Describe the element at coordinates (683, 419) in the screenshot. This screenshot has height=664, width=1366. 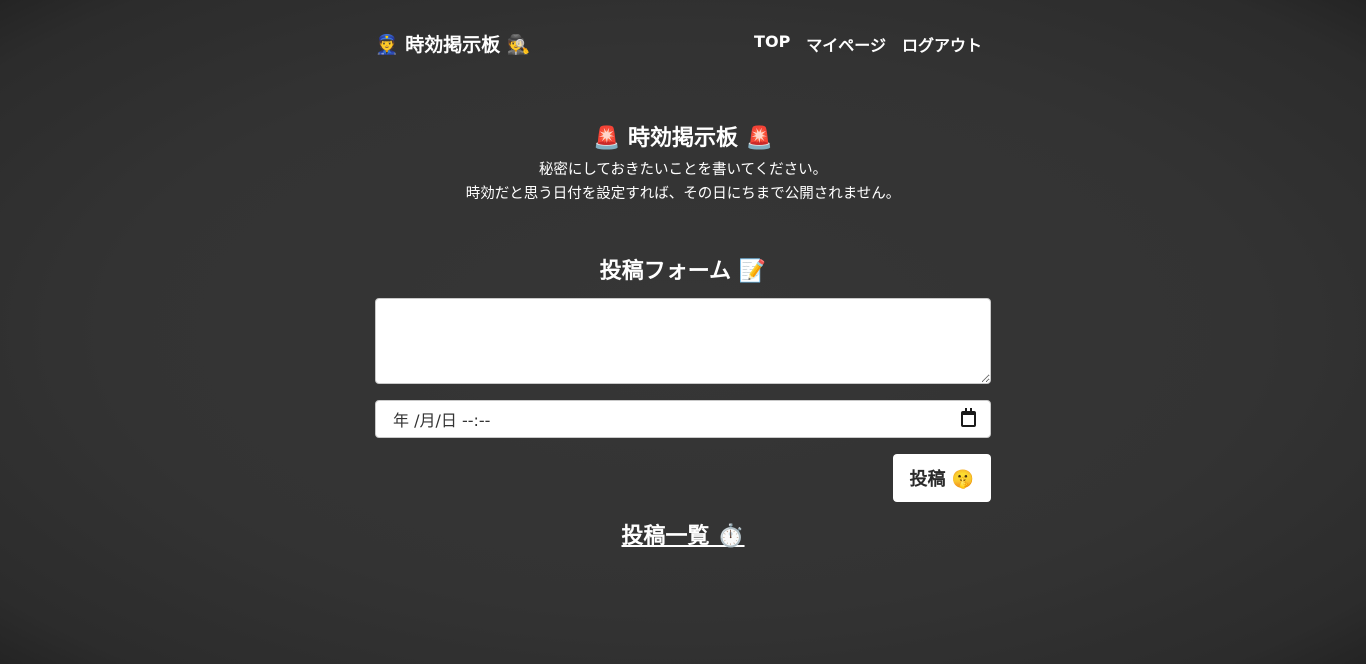
I see `release-date-input: 年 /月/日 --:--` at that location.